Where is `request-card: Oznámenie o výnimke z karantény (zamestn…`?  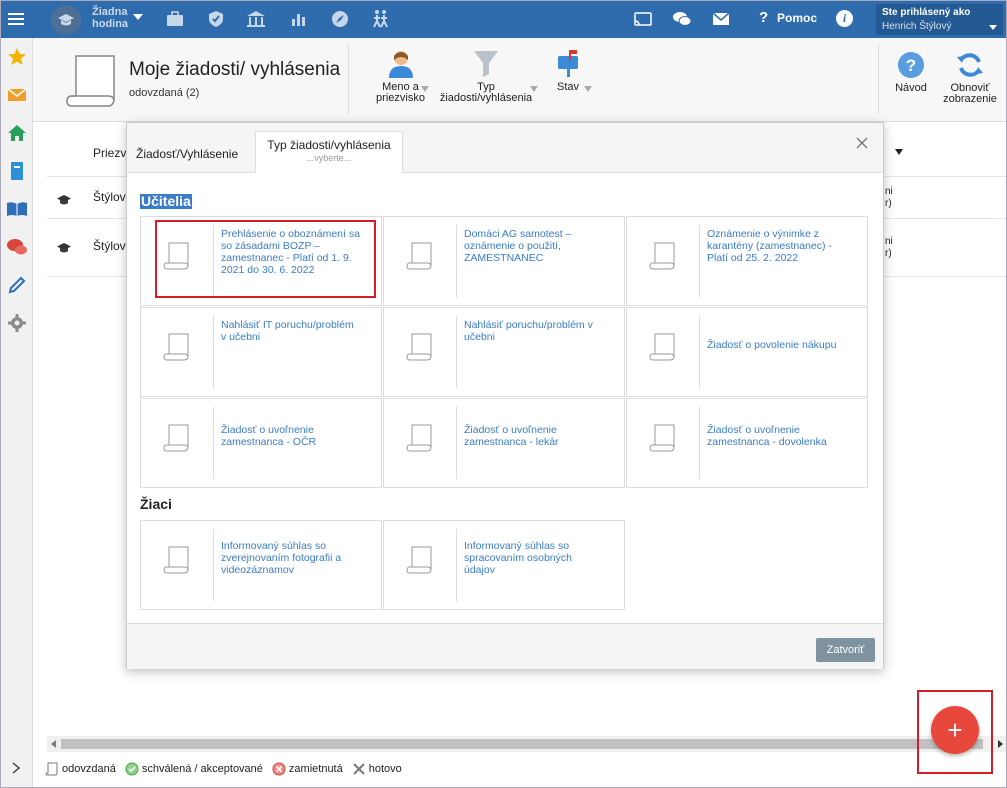
request-card: Oznámenie o výnimke z karantény (zamestn… is located at coordinates (747, 261).